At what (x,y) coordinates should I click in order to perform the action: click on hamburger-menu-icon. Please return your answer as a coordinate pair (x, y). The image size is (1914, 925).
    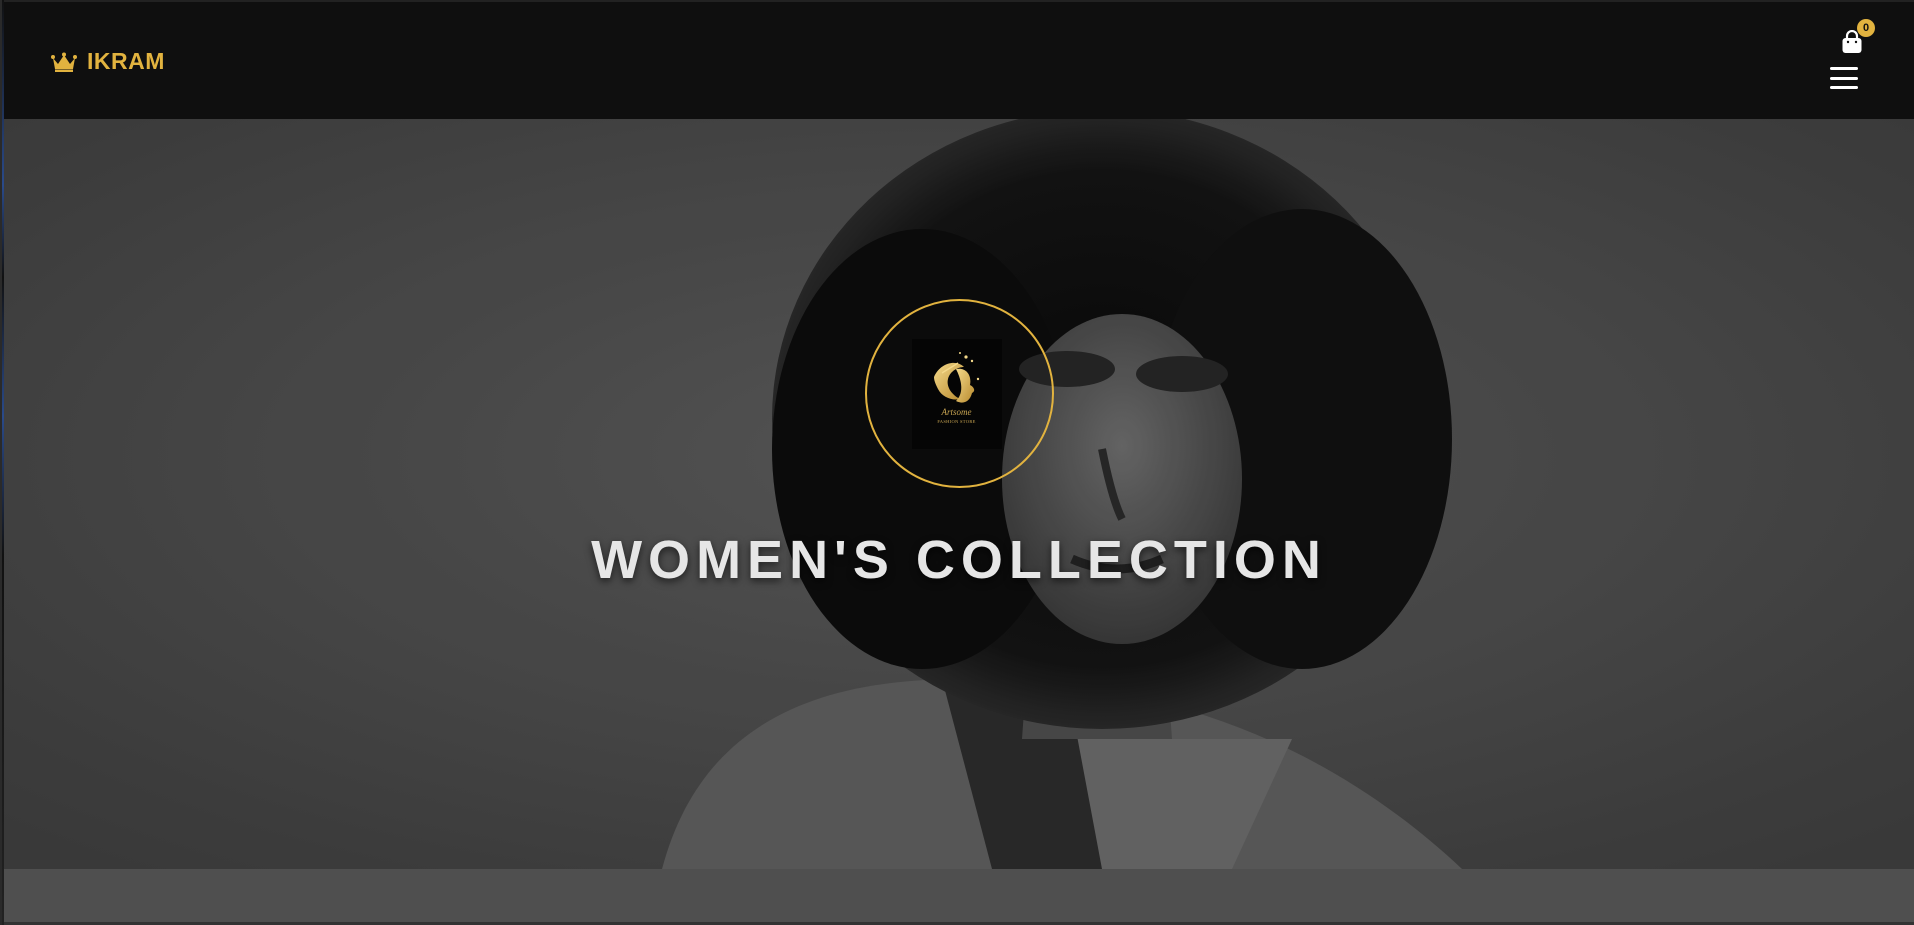
    Looking at the image, I should click on (1844, 78).